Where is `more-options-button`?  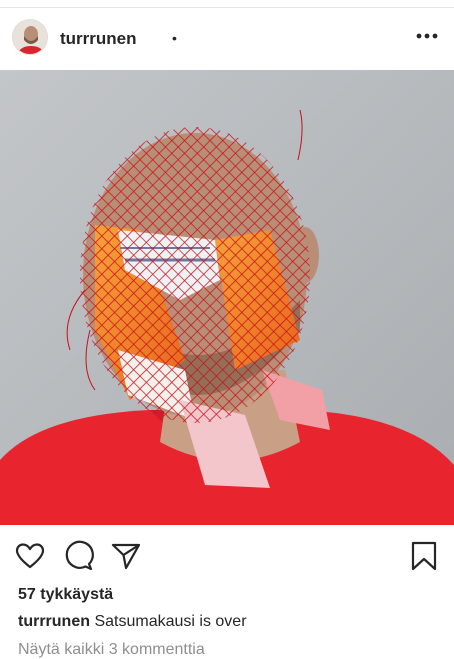 more-options-button is located at coordinates (427, 36).